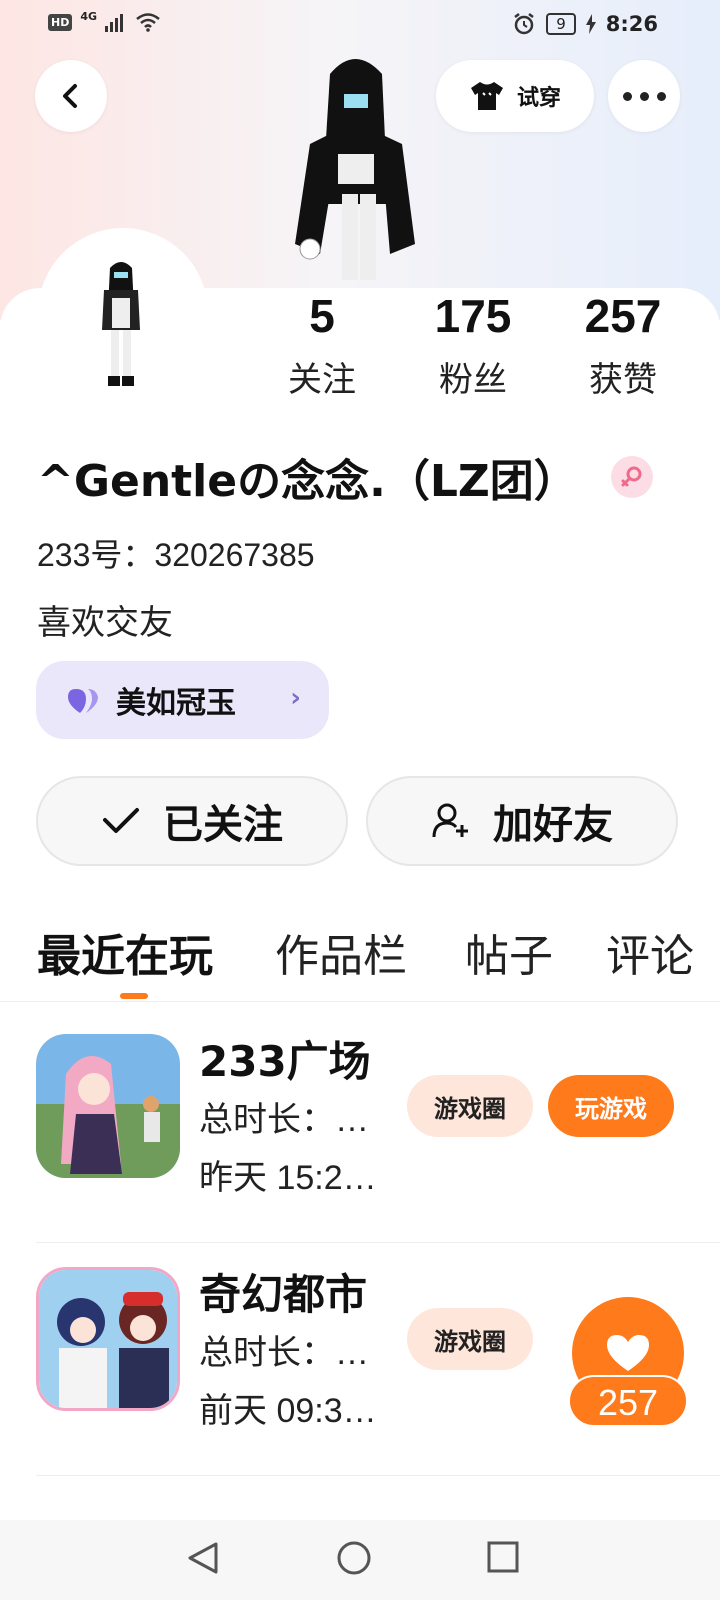 This screenshot has width=720, height=1600. I want to click on back-button, so click(71, 96).